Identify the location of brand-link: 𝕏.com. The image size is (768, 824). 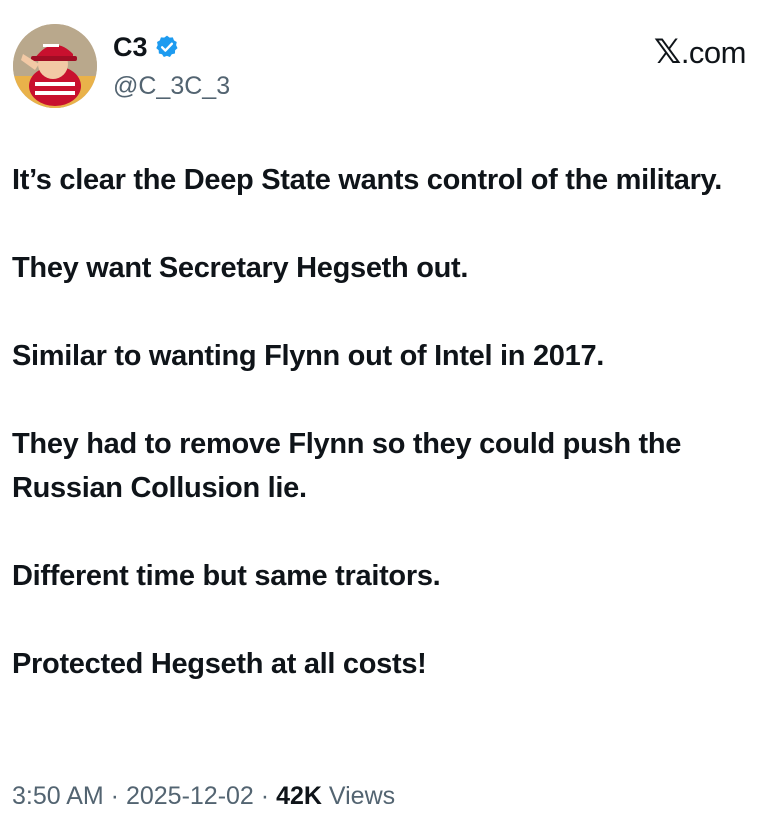
(700, 52).